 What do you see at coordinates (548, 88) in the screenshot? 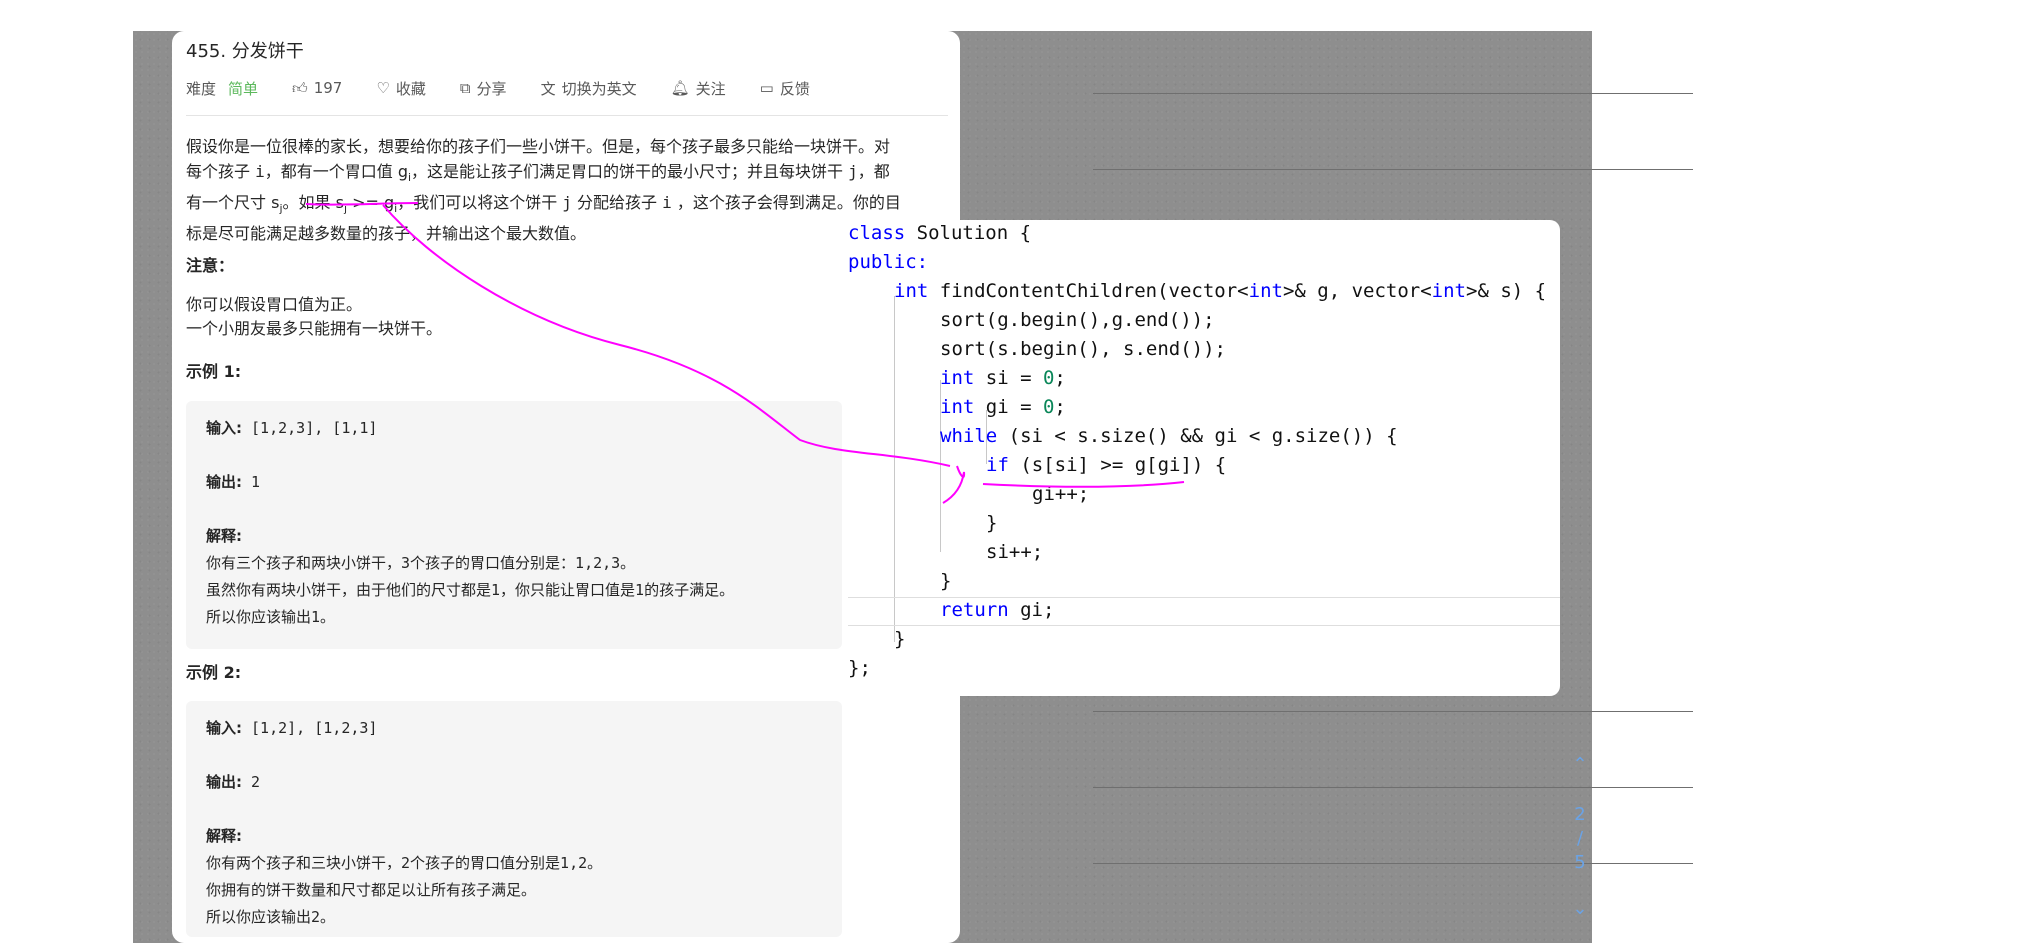
I see `translate-icon: 文` at bounding box center [548, 88].